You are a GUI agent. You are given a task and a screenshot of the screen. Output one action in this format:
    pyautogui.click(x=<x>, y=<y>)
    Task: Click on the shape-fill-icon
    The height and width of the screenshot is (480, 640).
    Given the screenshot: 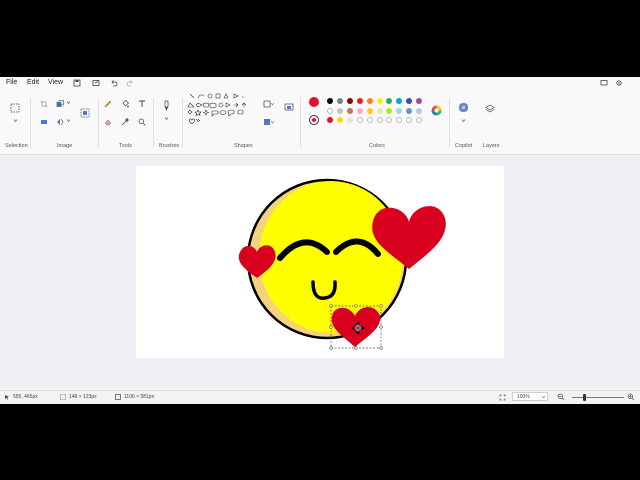 What is the action you would take?
    pyautogui.click(x=269, y=122)
    